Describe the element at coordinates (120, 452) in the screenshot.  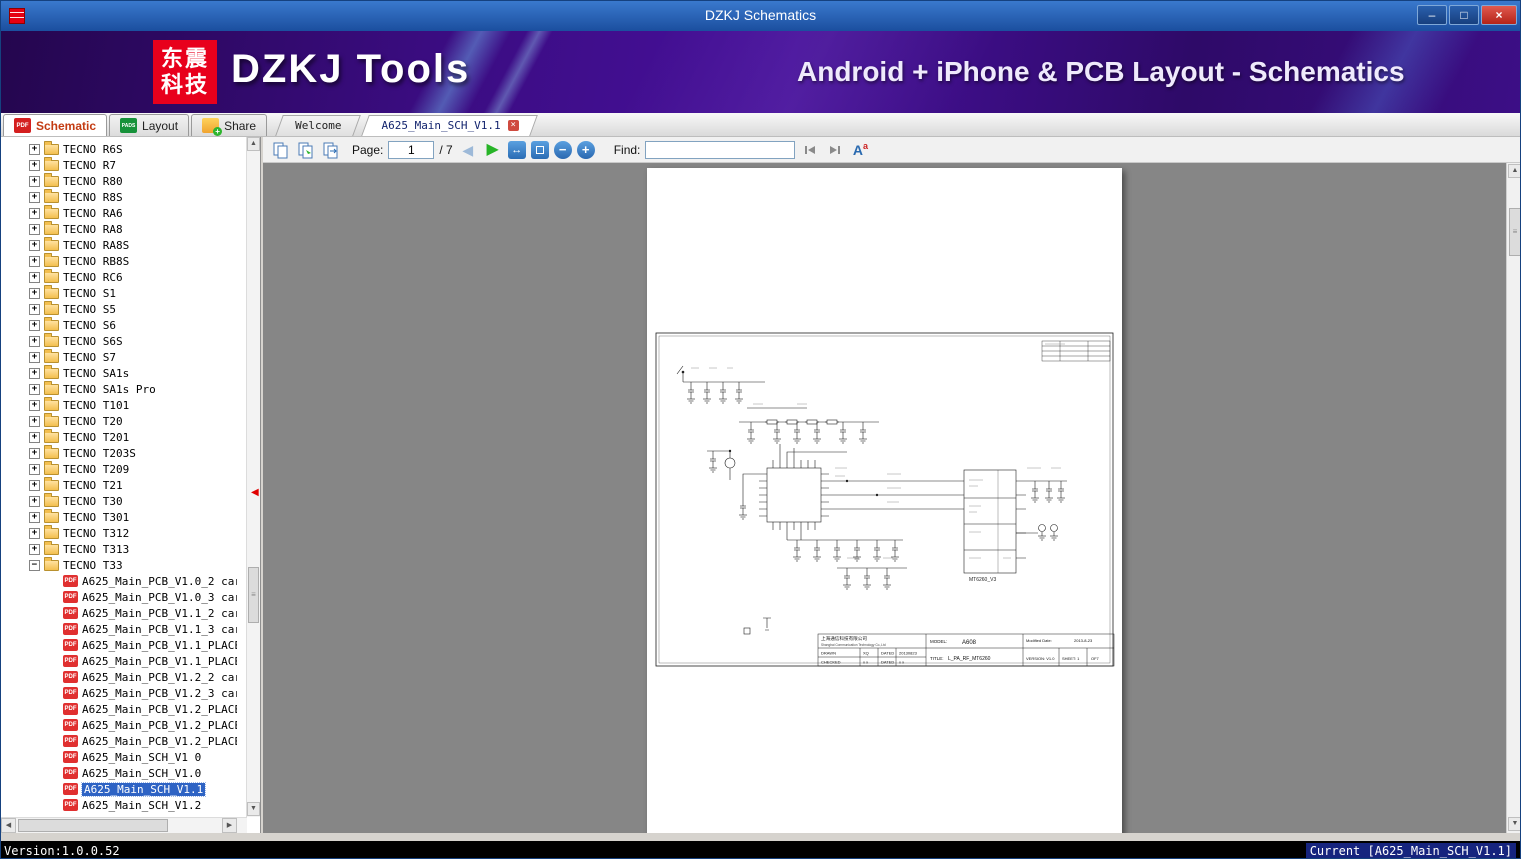
I see `tree-folder: + TECNO T203S` at that location.